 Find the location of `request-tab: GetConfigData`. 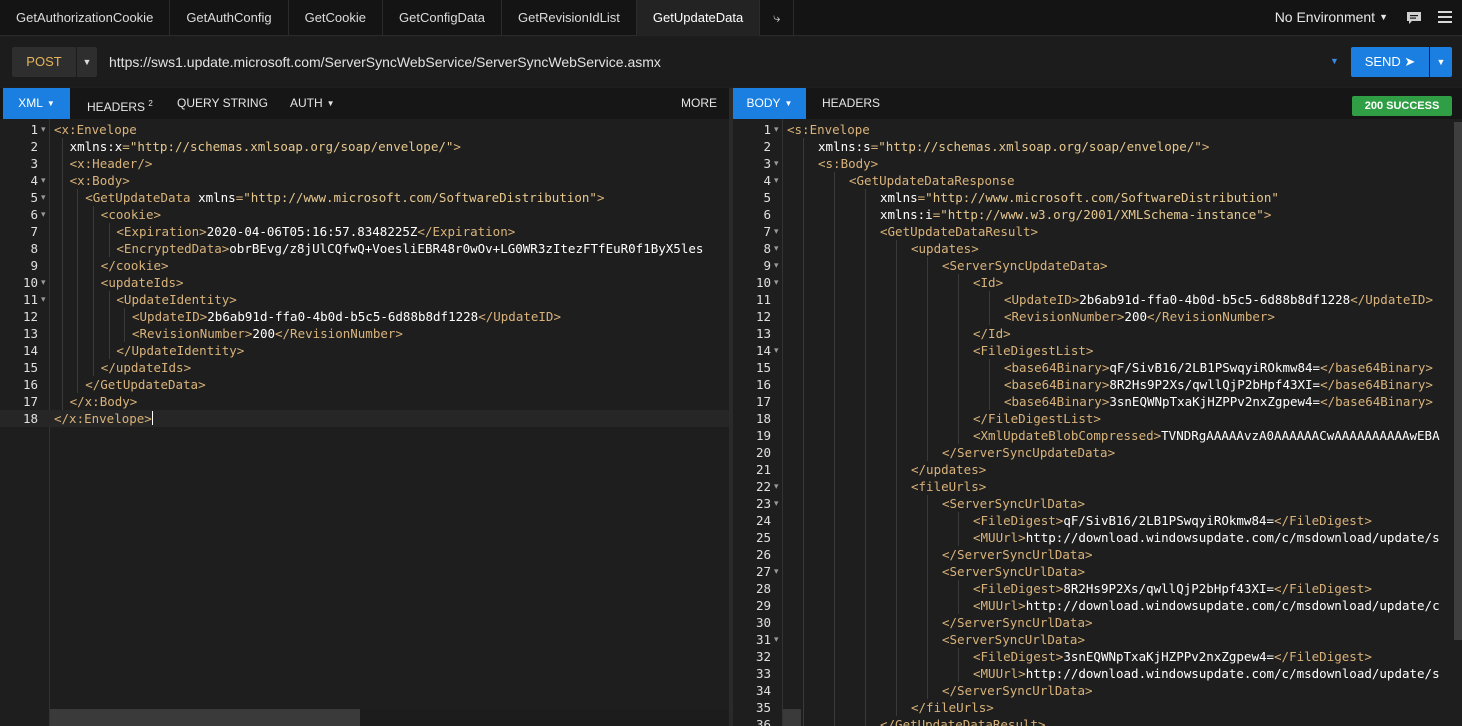

request-tab: GetConfigData is located at coordinates (443, 18).